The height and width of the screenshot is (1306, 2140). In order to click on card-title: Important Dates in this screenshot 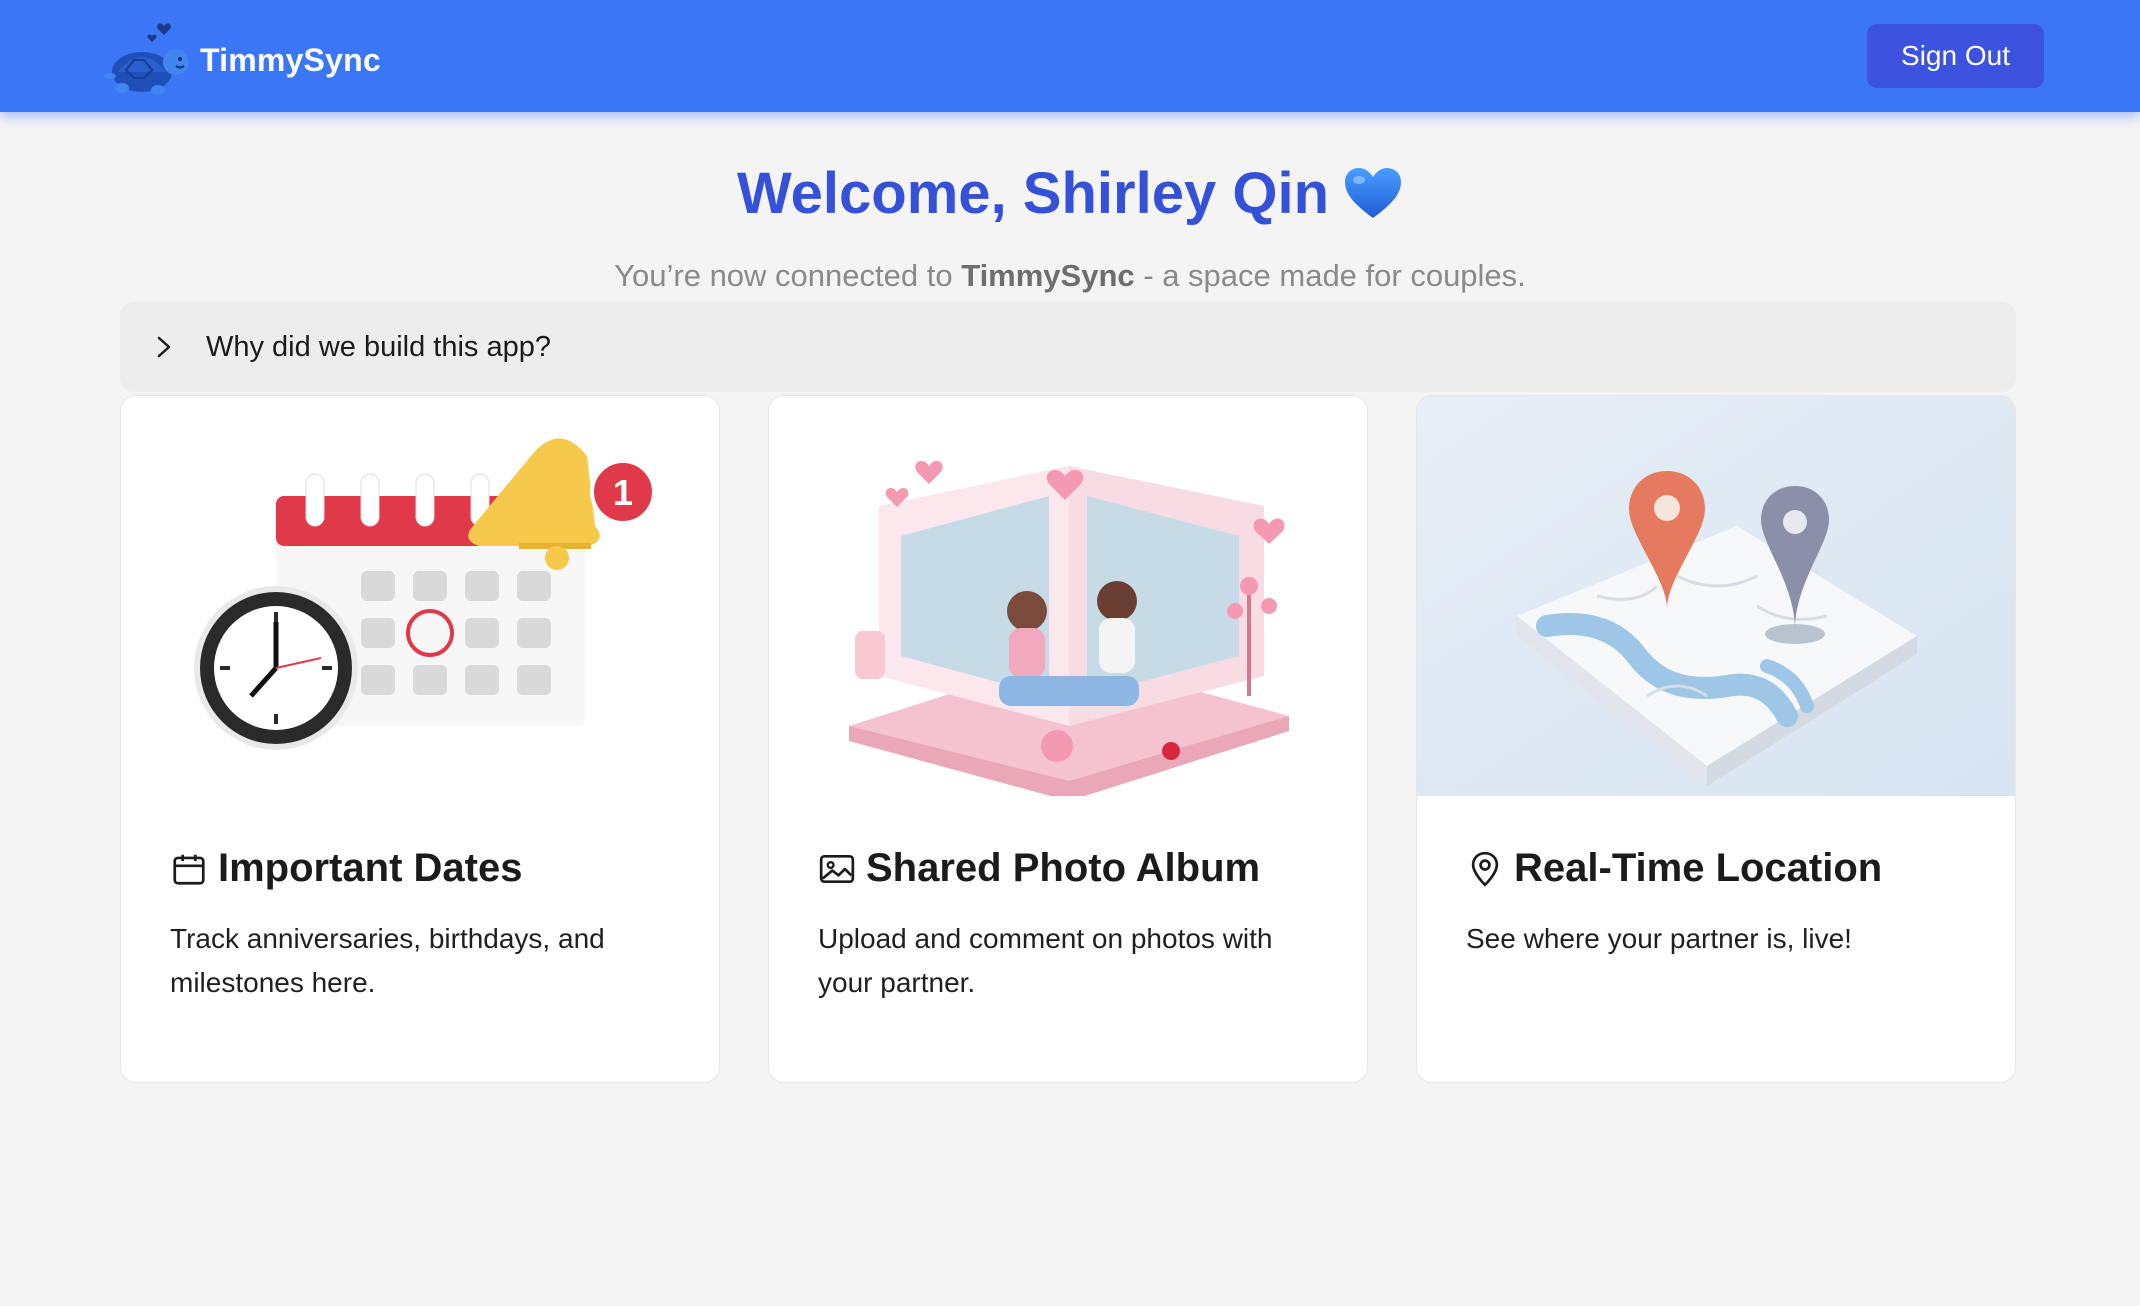, I will do `click(425, 868)`.